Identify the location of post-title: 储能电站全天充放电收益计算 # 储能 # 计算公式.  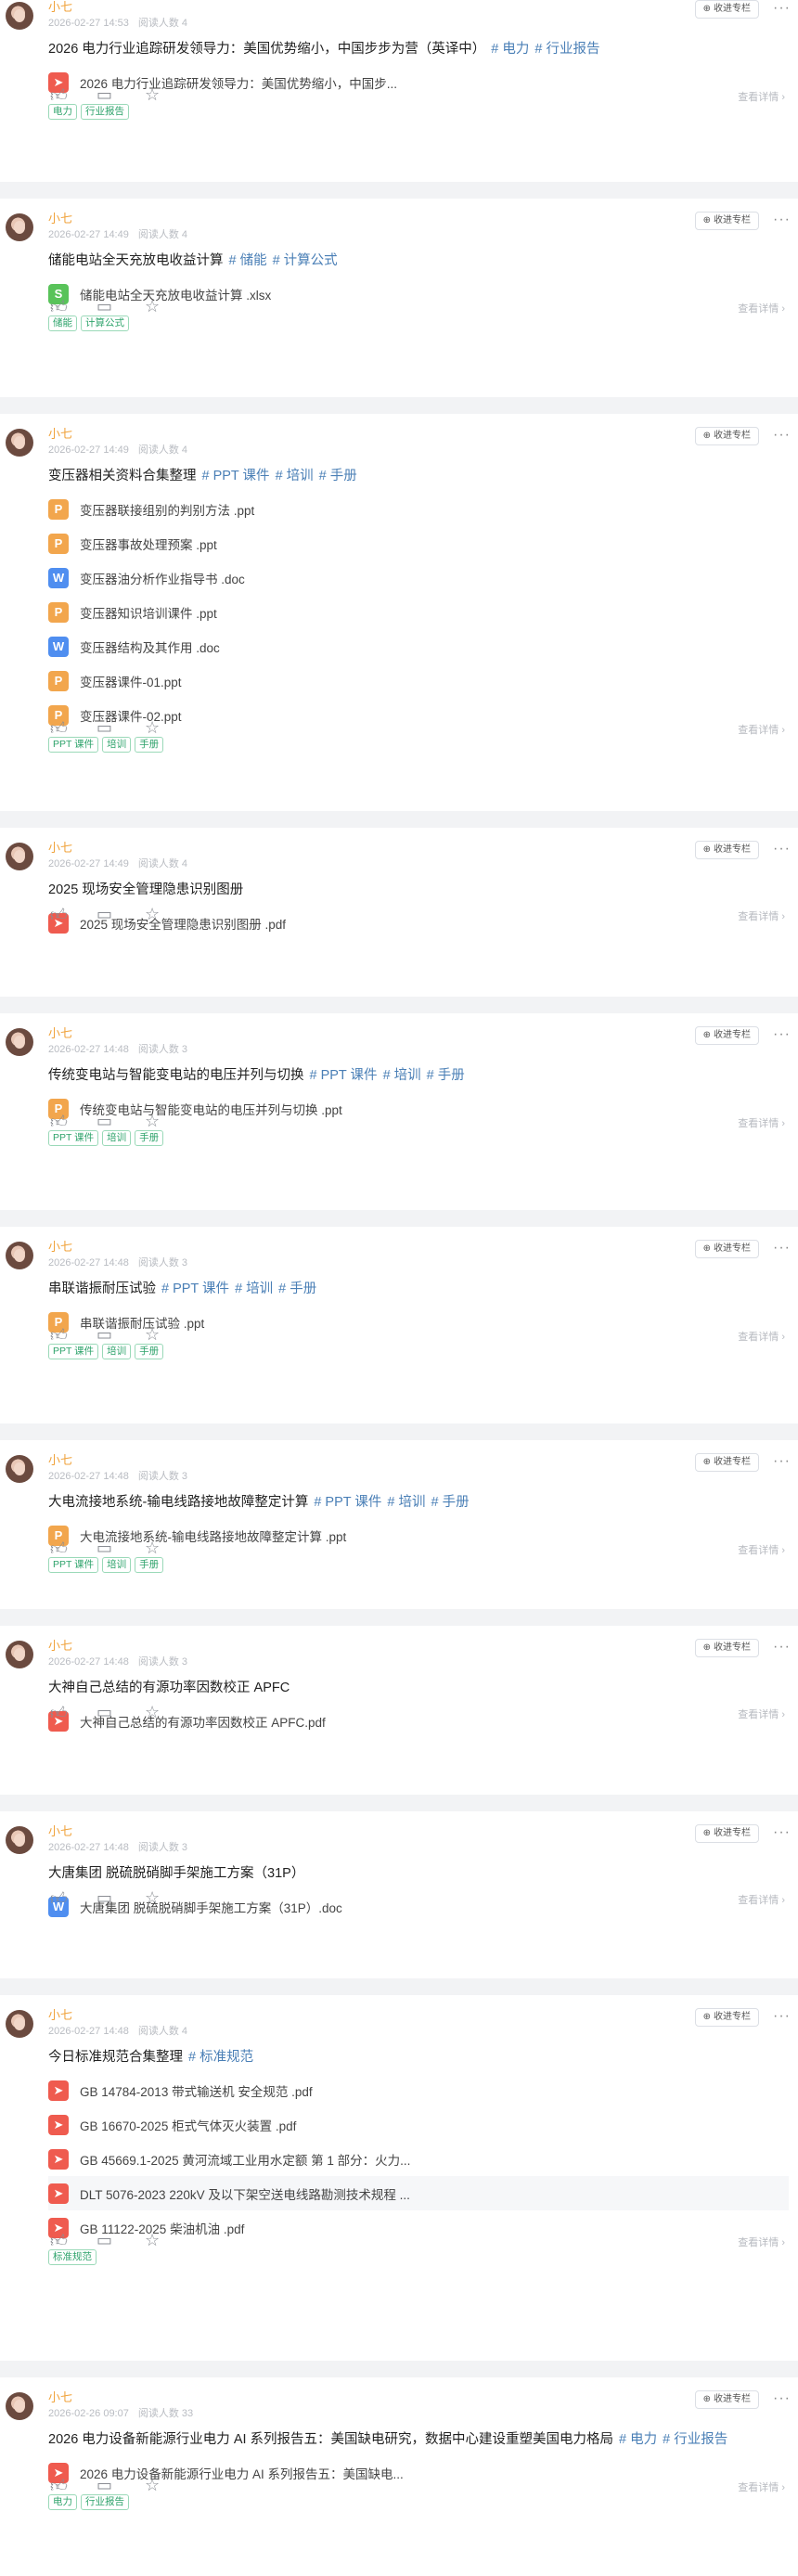
(419, 261).